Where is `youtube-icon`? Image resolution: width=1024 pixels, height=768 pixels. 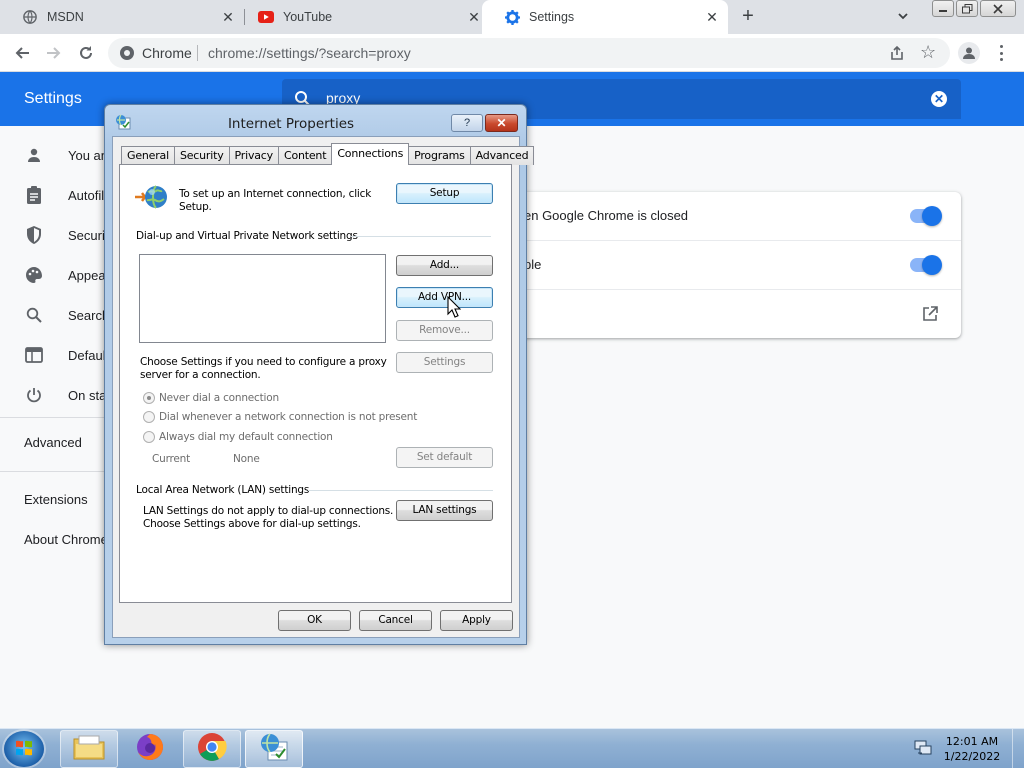
youtube-icon is located at coordinates (266, 17).